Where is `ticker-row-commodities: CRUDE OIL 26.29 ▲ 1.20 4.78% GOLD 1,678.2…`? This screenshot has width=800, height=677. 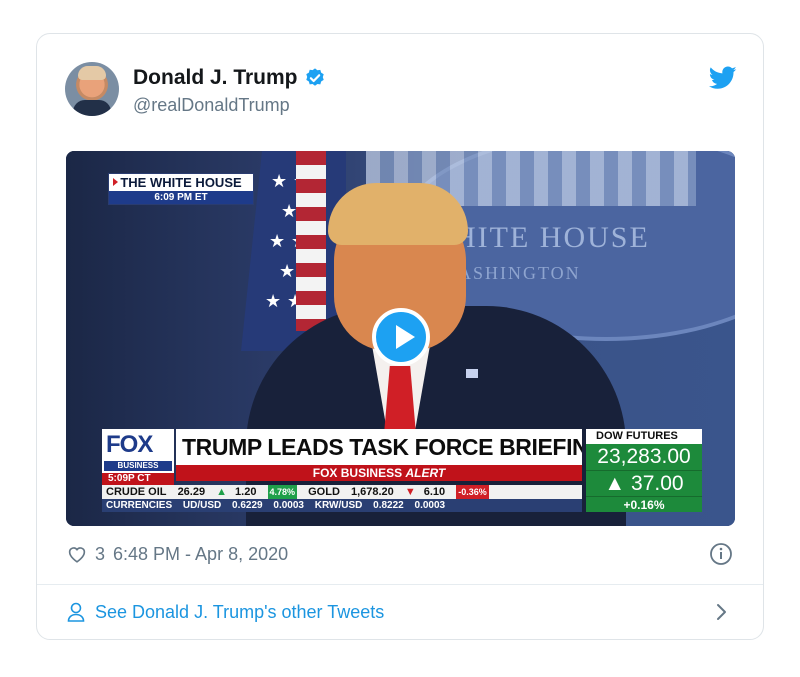
ticker-row-commodities: CRUDE OIL 26.29 ▲ 1.20 4.78% GOLD 1,678.2… is located at coordinates (342, 492).